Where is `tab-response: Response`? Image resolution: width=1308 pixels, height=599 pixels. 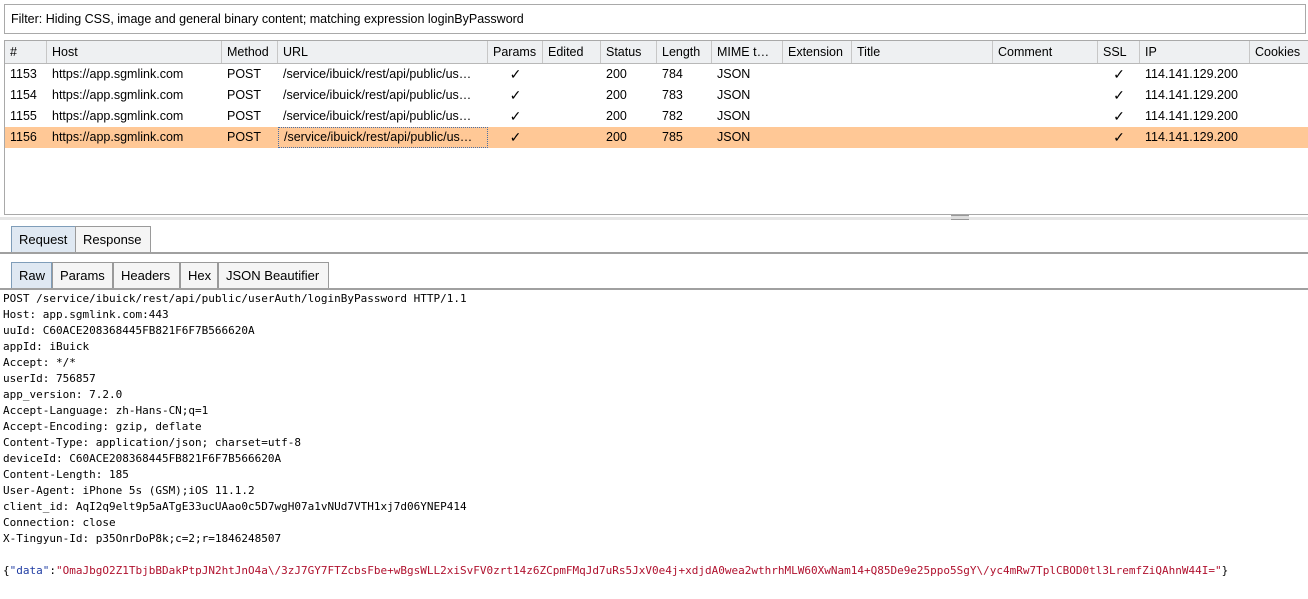
tab-response: Response is located at coordinates (113, 239).